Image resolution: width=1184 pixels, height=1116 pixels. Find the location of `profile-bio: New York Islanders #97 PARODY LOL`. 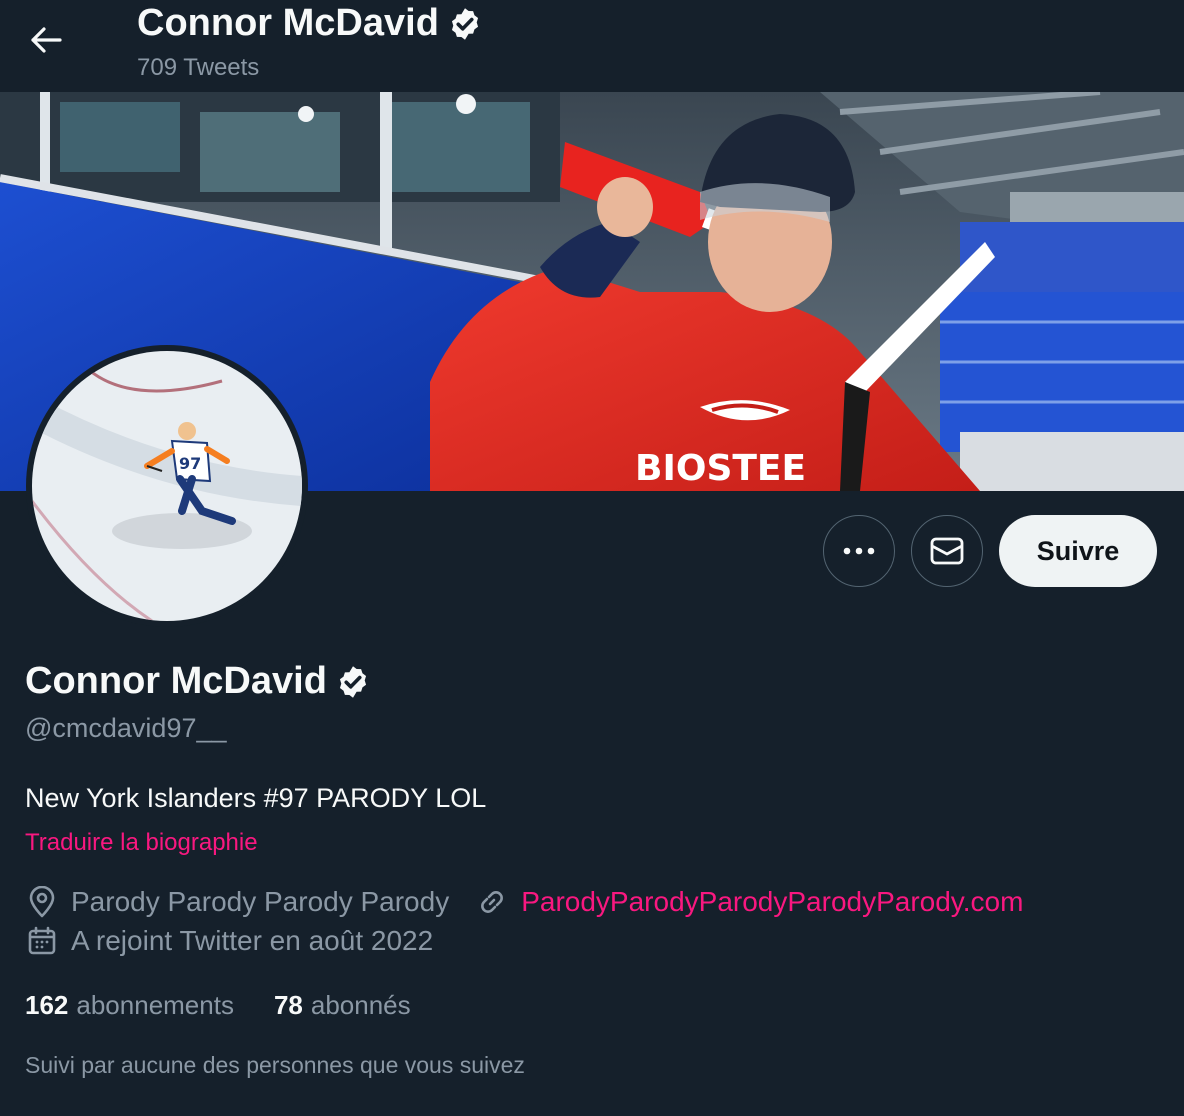

profile-bio: New York Islanders #97 PARODY LOL is located at coordinates (256, 798).